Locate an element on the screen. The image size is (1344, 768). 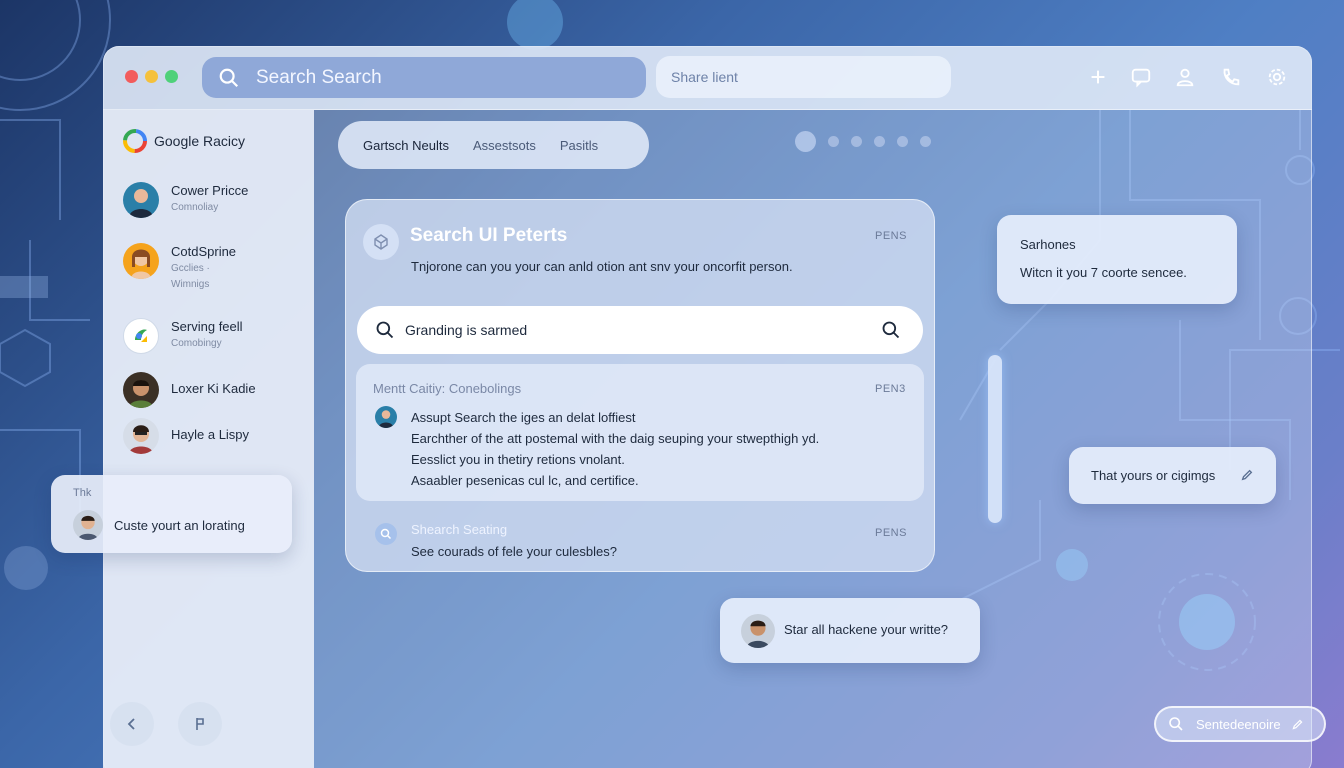
result-line: Eesslict you in thetiry retions vnolant. is located at coordinates (518, 459).